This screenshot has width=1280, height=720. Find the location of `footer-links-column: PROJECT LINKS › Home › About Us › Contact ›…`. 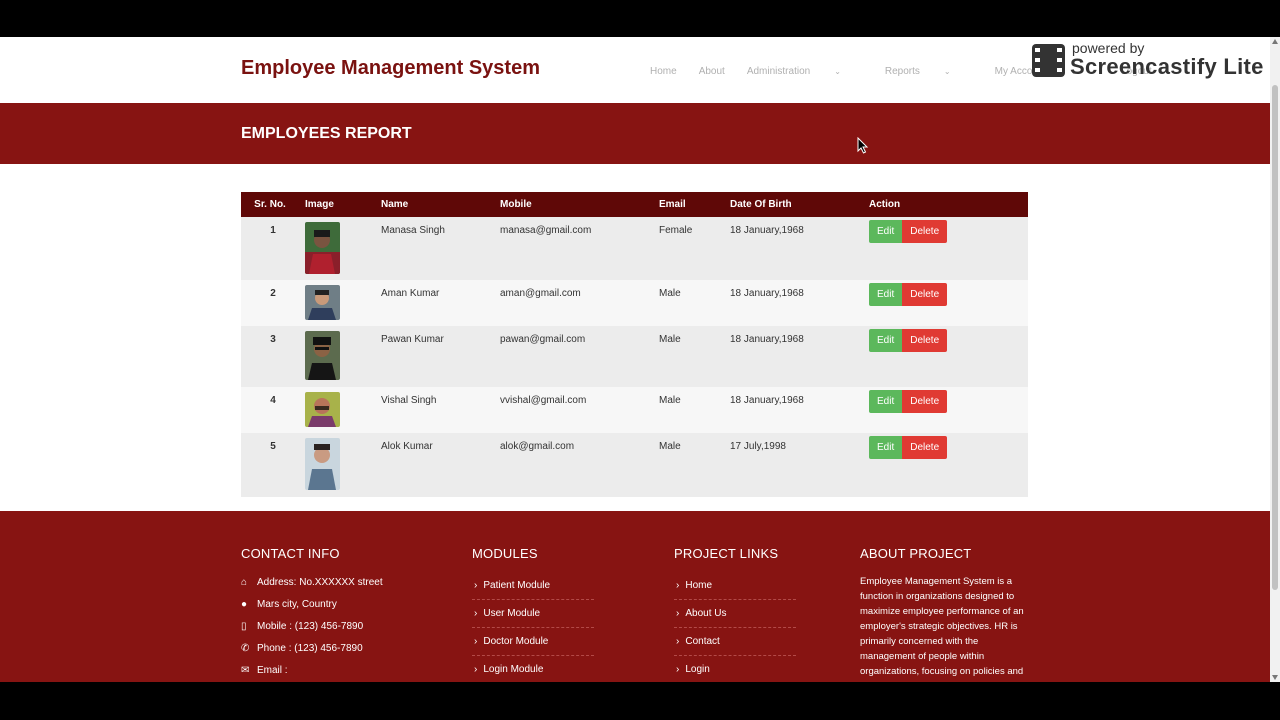

footer-links-column: PROJECT LINKS › Home › About Us › Contact ›… is located at coordinates (735, 614).